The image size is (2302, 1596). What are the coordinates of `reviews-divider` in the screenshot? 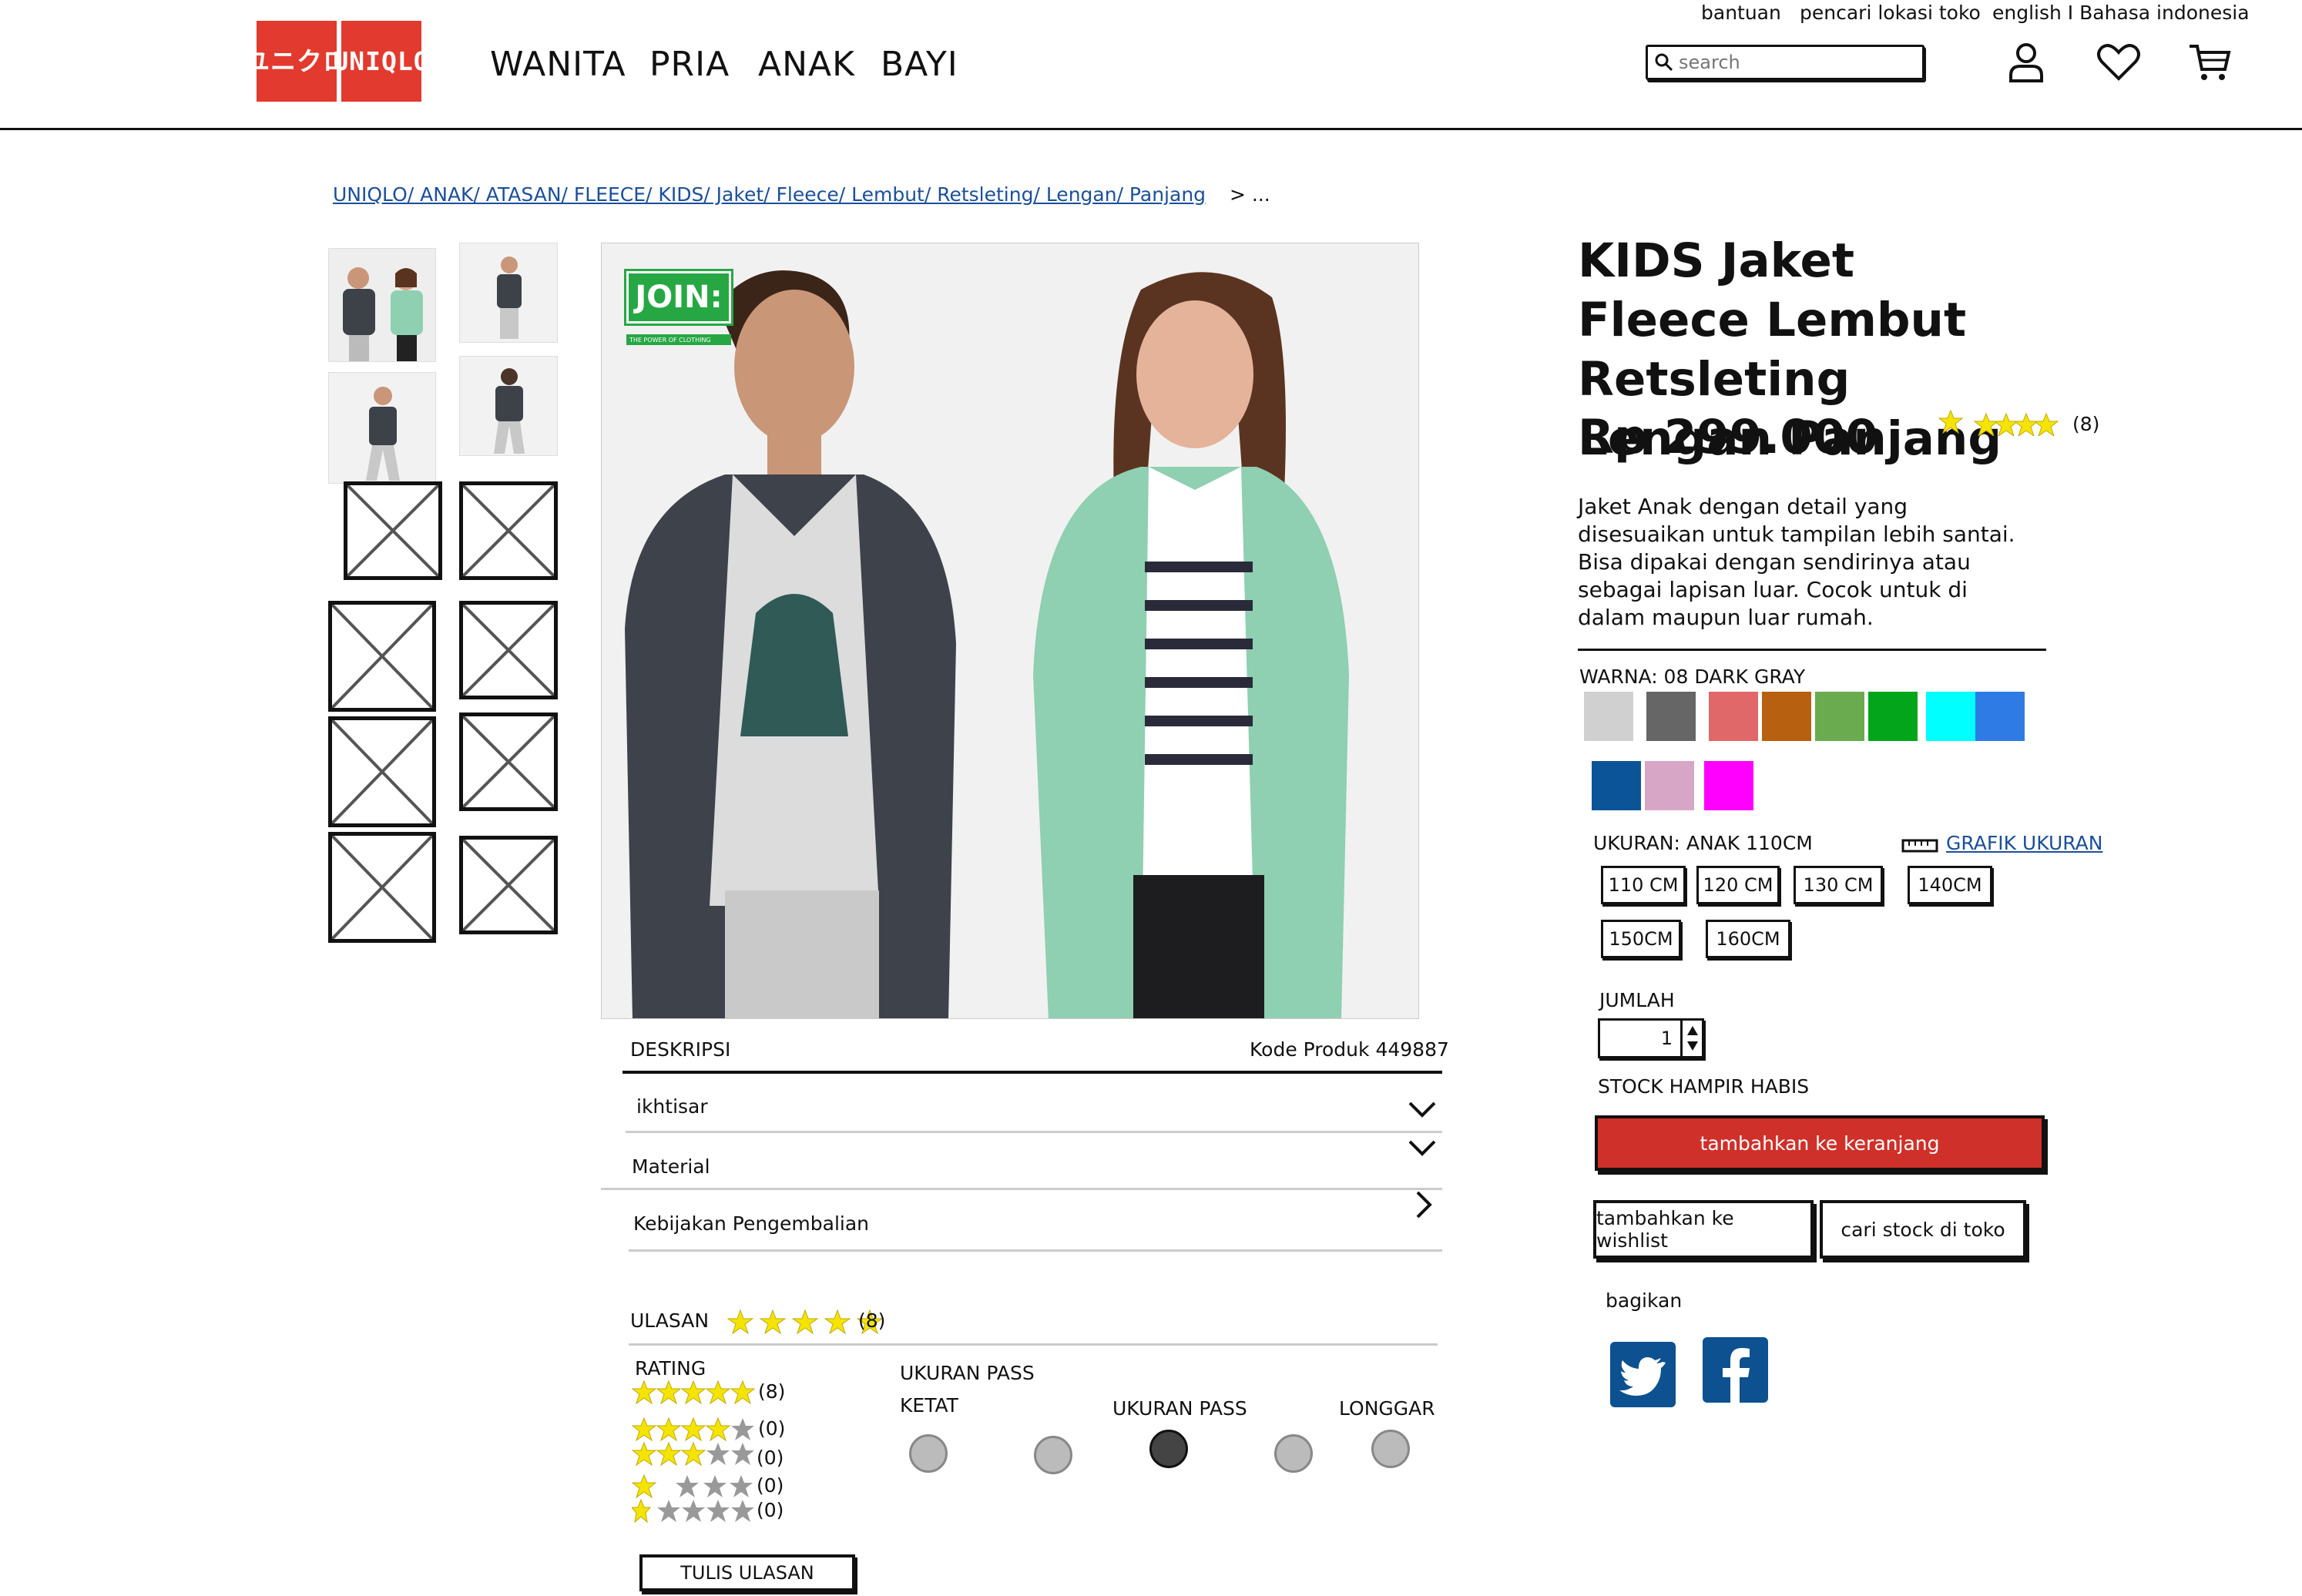 It's located at (1033, 1345).